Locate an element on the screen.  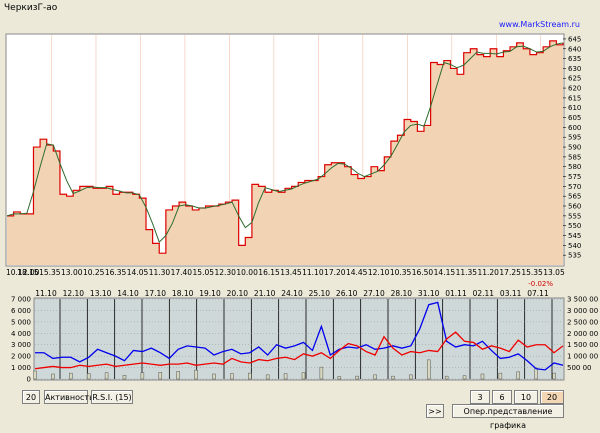
indicator-right-tick-label: 2 500 00 is located at coordinates (582, 322).